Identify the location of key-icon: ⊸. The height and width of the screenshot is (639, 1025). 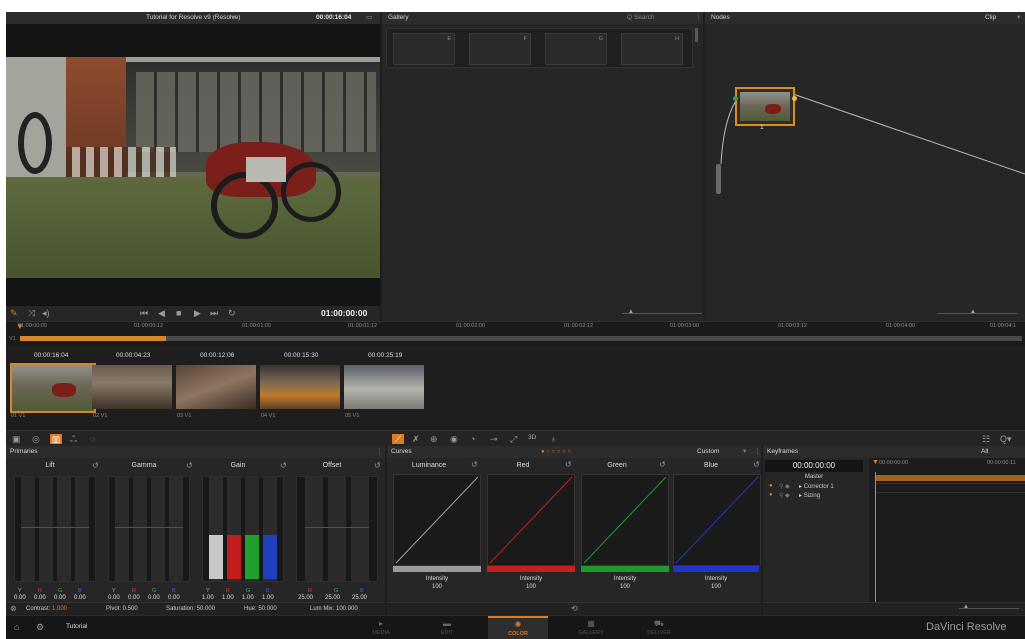
(494, 439).